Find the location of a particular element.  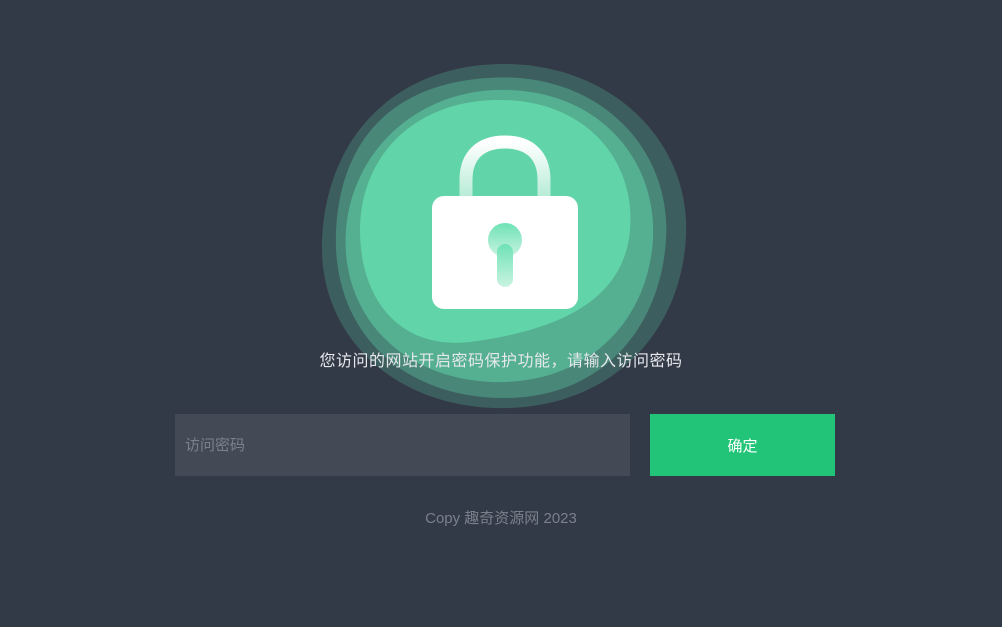

protection-message: 您访问的网站开启密码保护功能，请输入访问密码 is located at coordinates (501, 360).